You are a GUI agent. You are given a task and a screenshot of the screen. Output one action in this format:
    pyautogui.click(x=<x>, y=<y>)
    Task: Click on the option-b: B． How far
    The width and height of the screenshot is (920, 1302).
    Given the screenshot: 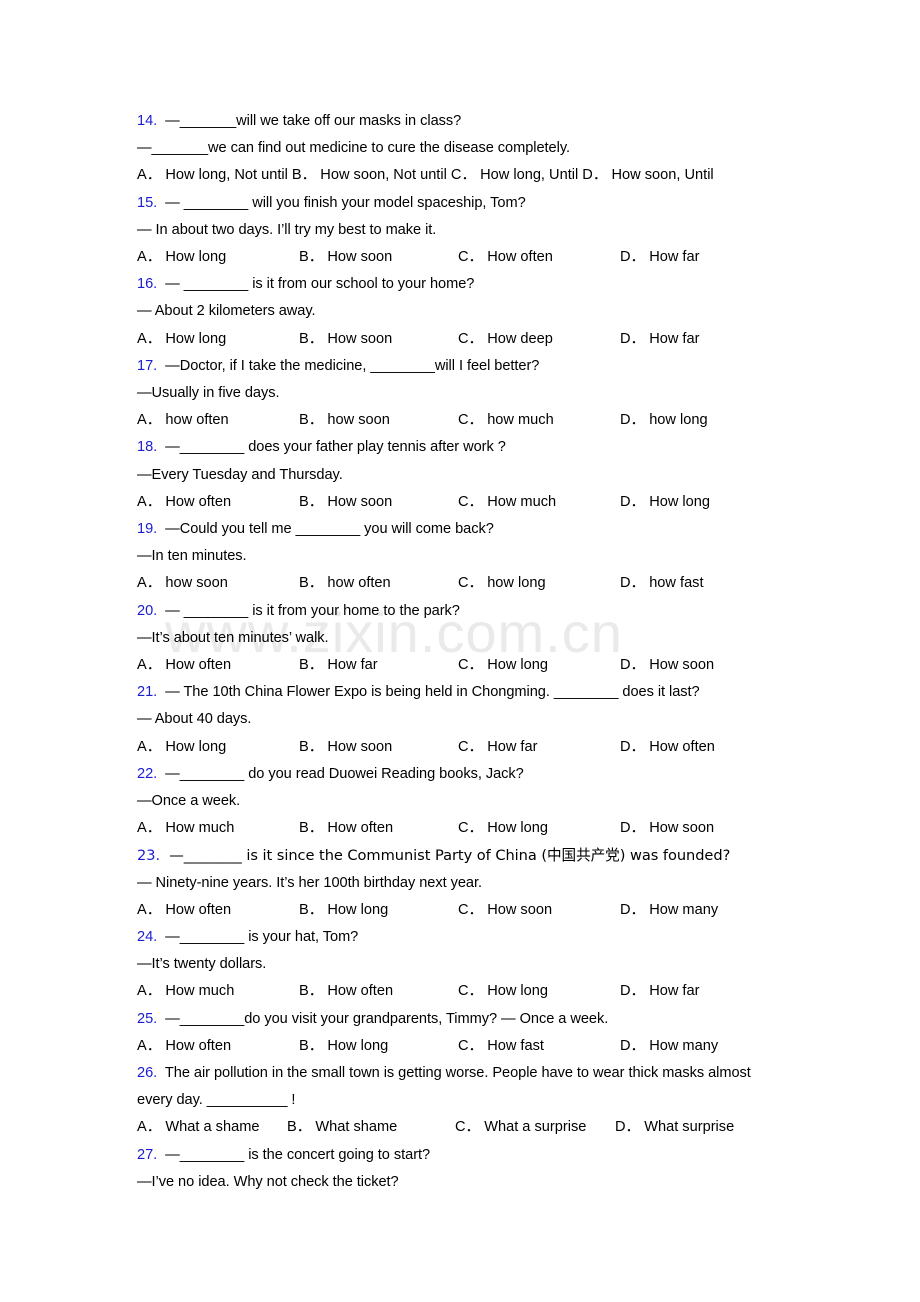 What is the action you would take?
    pyautogui.click(x=338, y=665)
    